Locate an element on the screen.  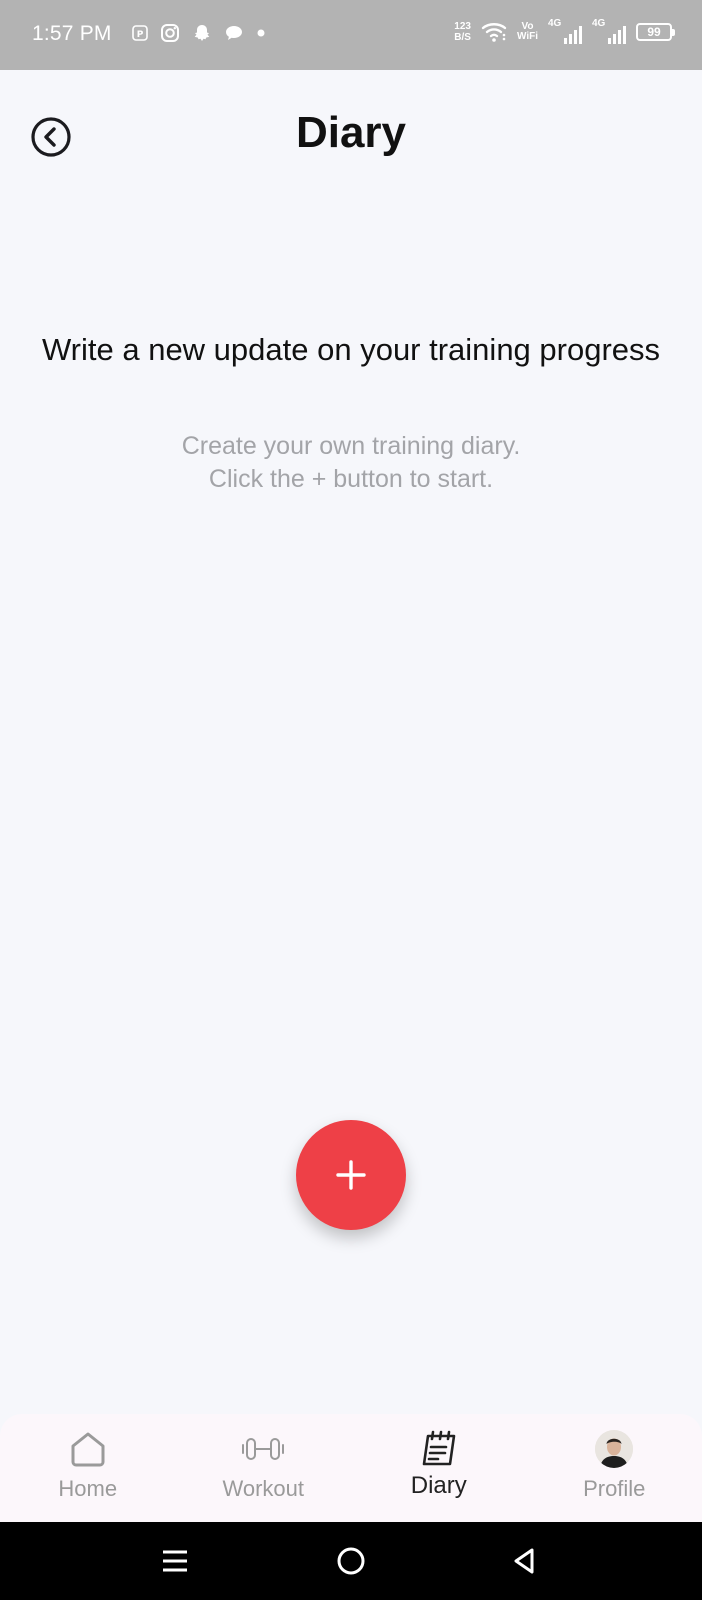
svg-text: P is located at coordinates (140, 35).